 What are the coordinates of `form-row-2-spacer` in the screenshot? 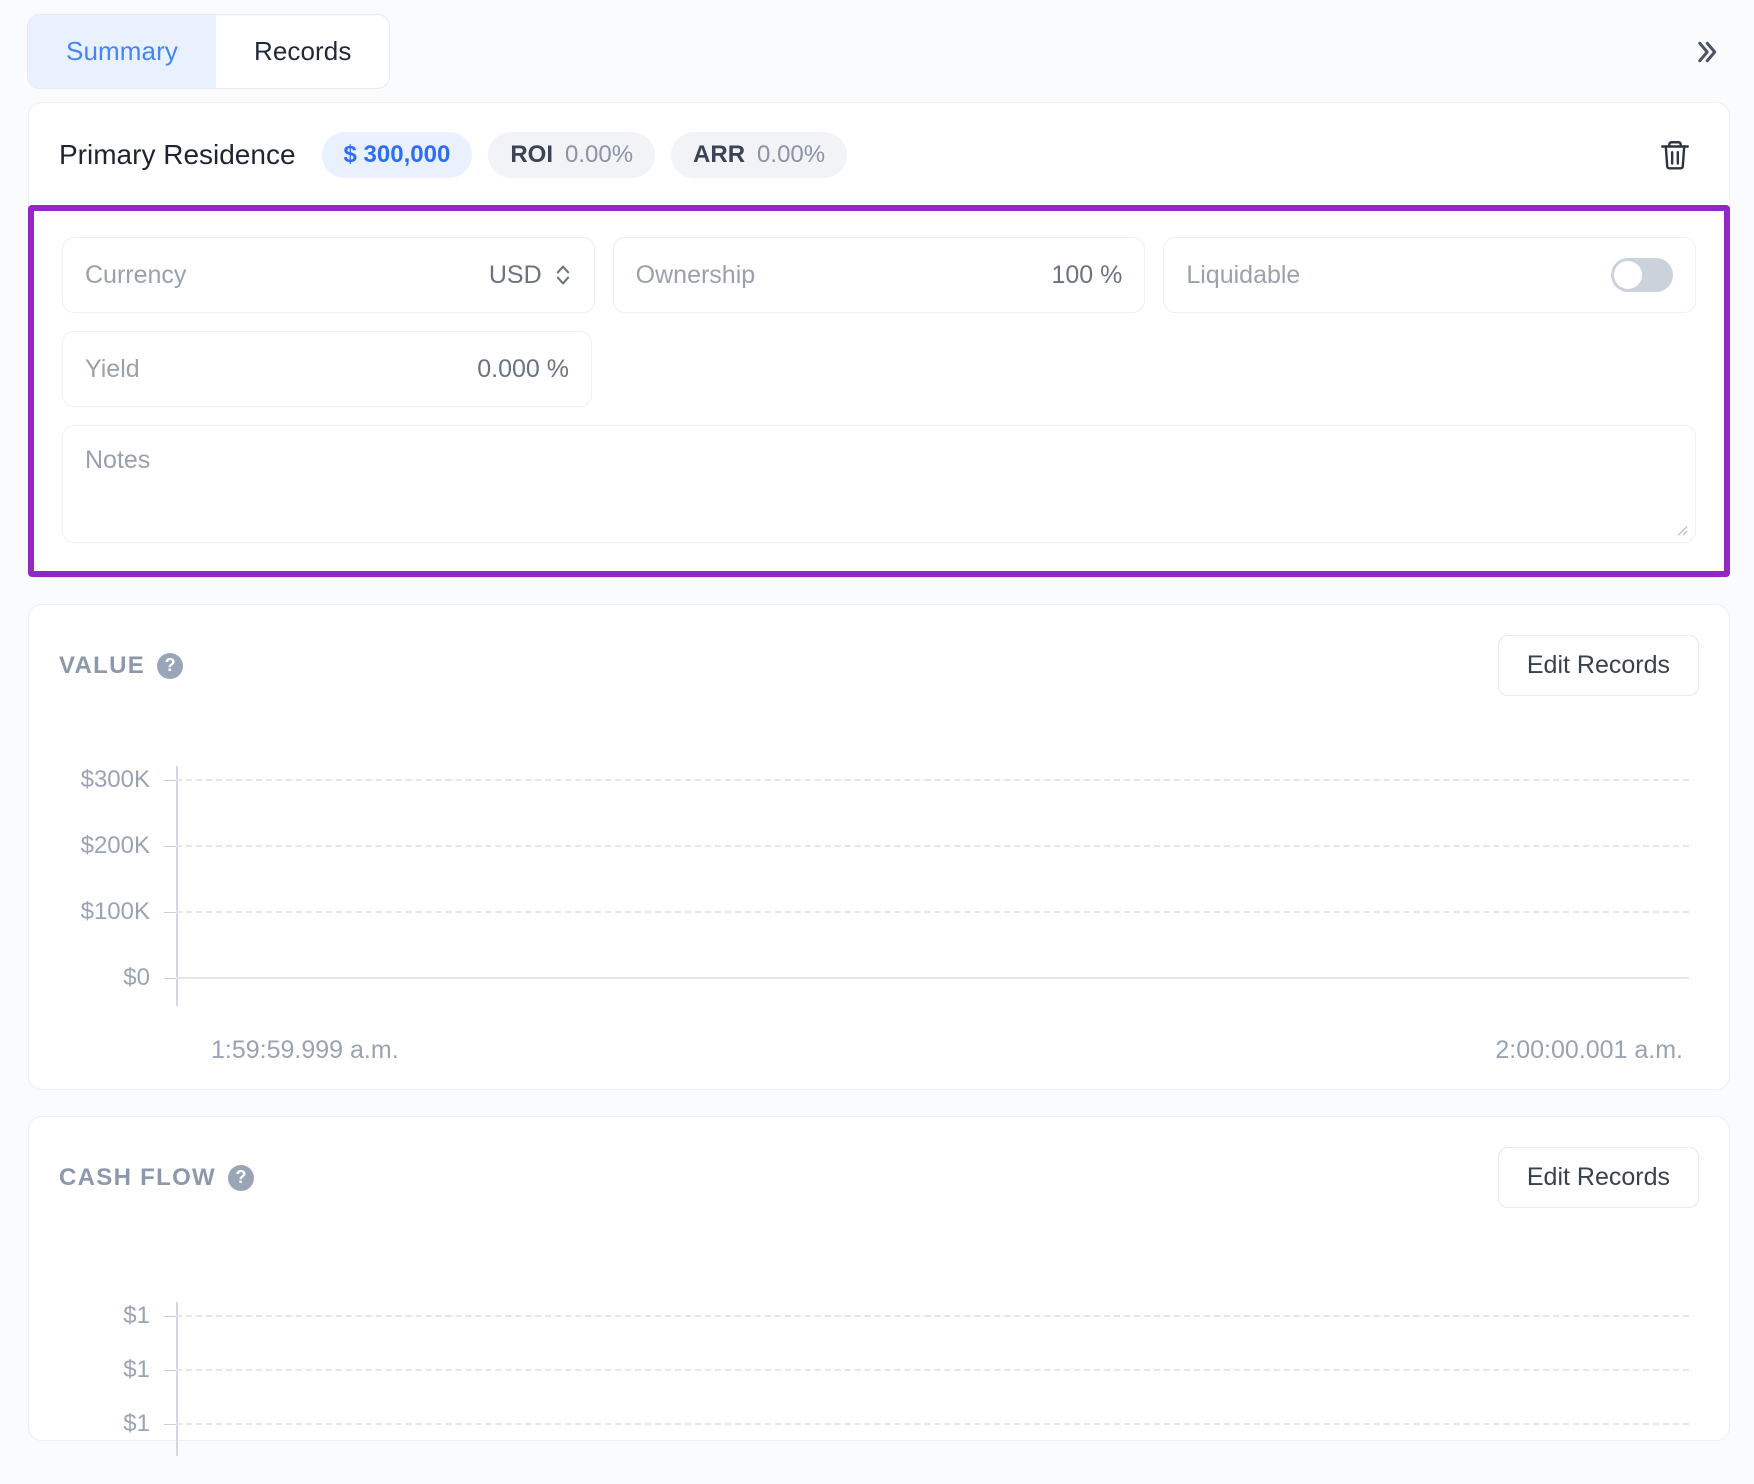 It's located at (877, 369).